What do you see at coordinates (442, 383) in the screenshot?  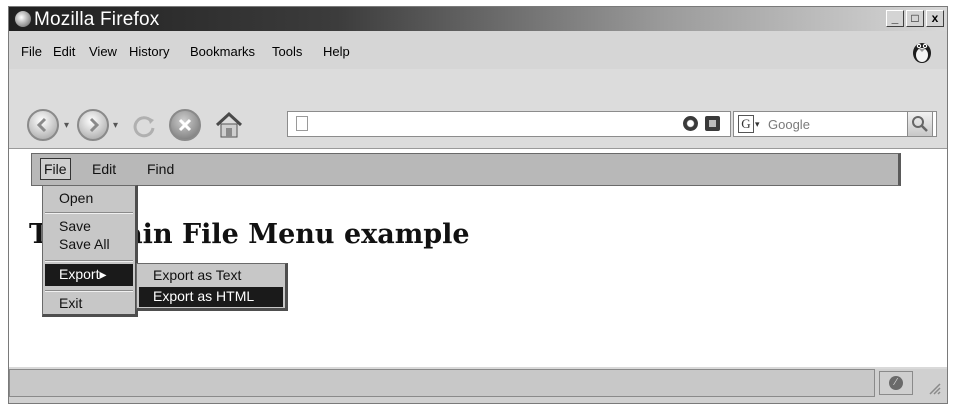 I see `status-text-panel` at bounding box center [442, 383].